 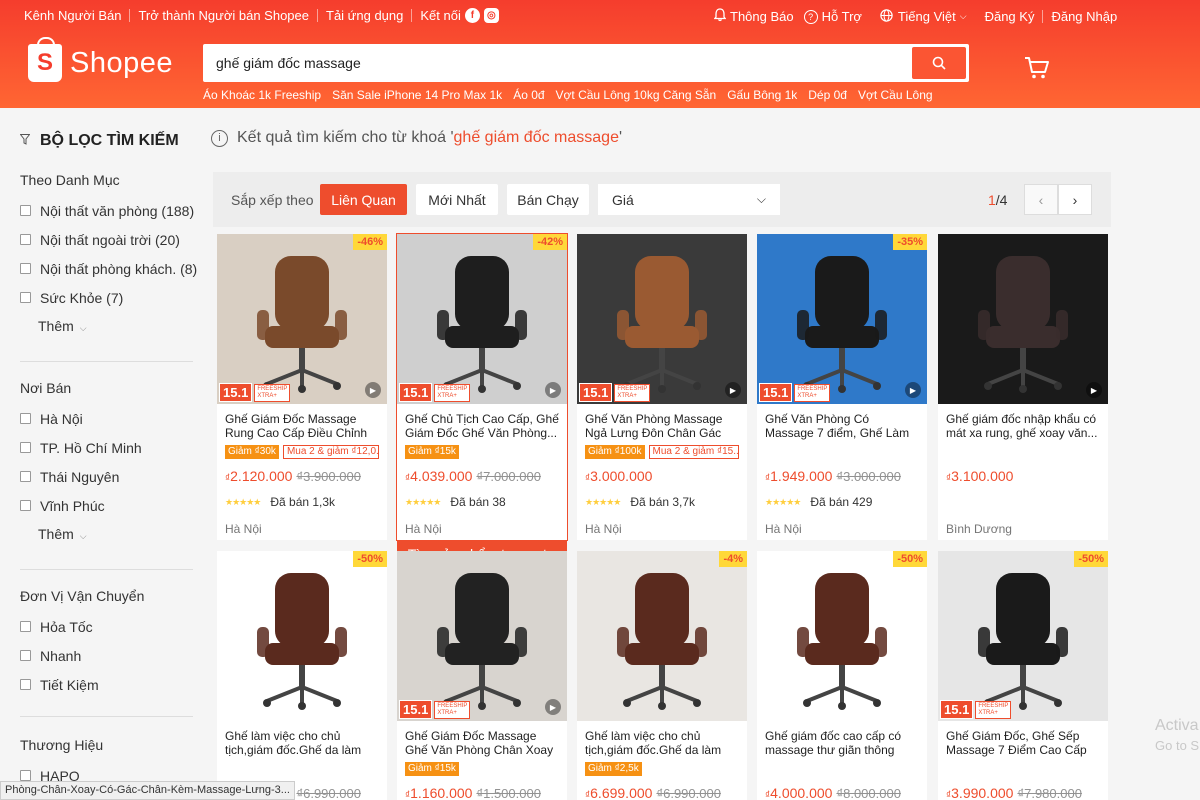 What do you see at coordinates (106, 655) in the screenshot?
I see `filter-option: Nhanh` at bounding box center [106, 655].